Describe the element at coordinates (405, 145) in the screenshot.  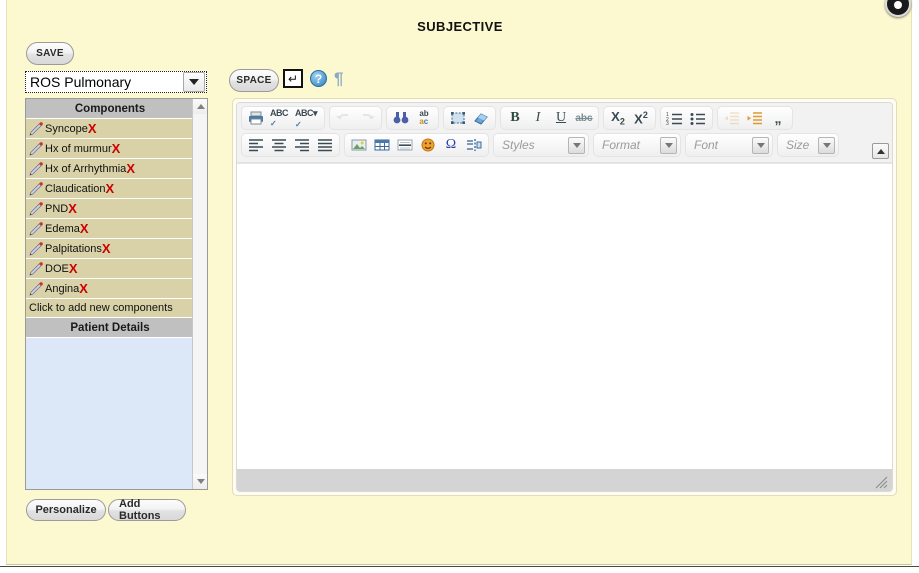
I see `horizontal-rule-icon` at that location.